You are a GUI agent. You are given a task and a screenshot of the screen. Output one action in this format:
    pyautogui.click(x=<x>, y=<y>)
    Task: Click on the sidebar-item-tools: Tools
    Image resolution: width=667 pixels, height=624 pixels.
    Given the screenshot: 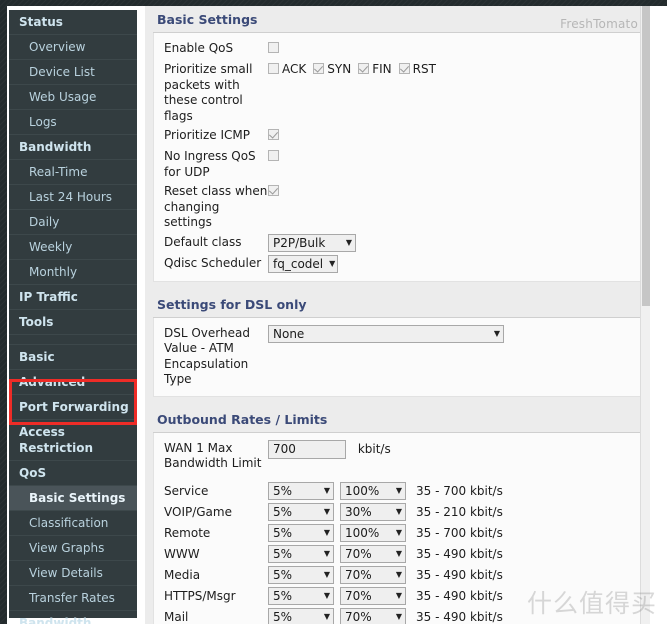 What is the action you would take?
    pyautogui.click(x=73, y=322)
    